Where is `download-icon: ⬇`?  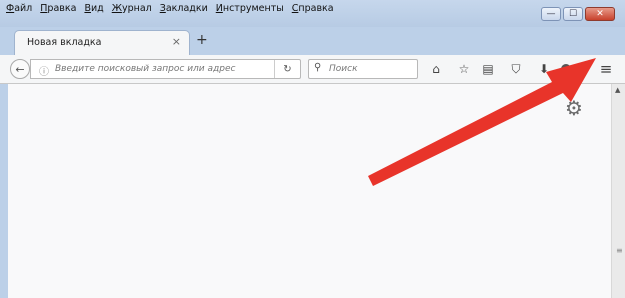
download-icon: ⬇ is located at coordinates (544, 69).